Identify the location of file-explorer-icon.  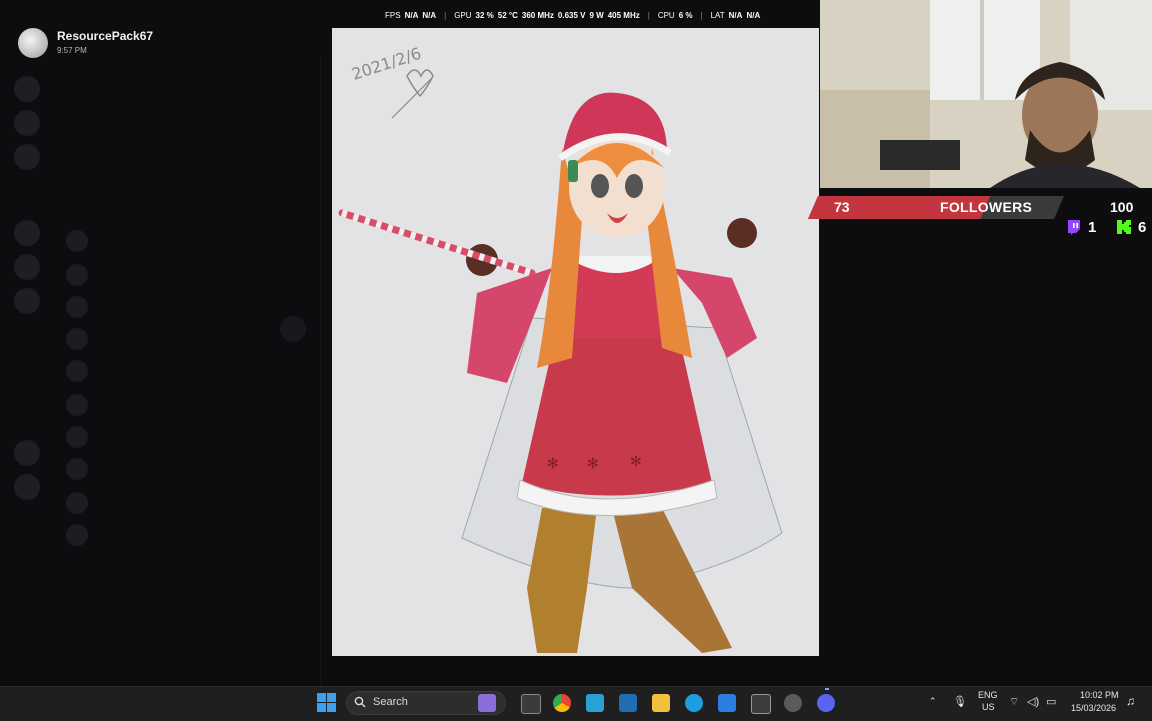
(661, 703).